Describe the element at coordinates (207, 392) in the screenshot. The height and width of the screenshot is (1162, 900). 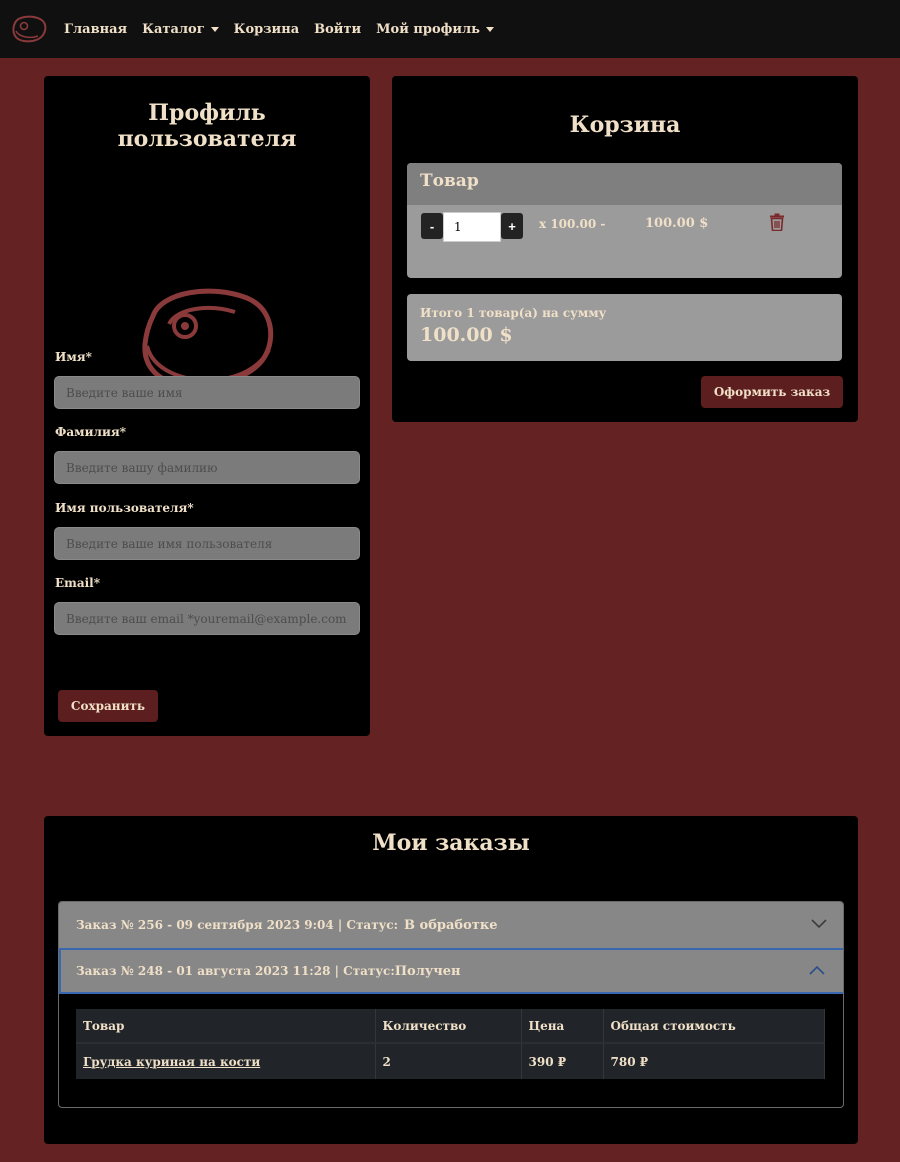
I see `first-name-input` at that location.